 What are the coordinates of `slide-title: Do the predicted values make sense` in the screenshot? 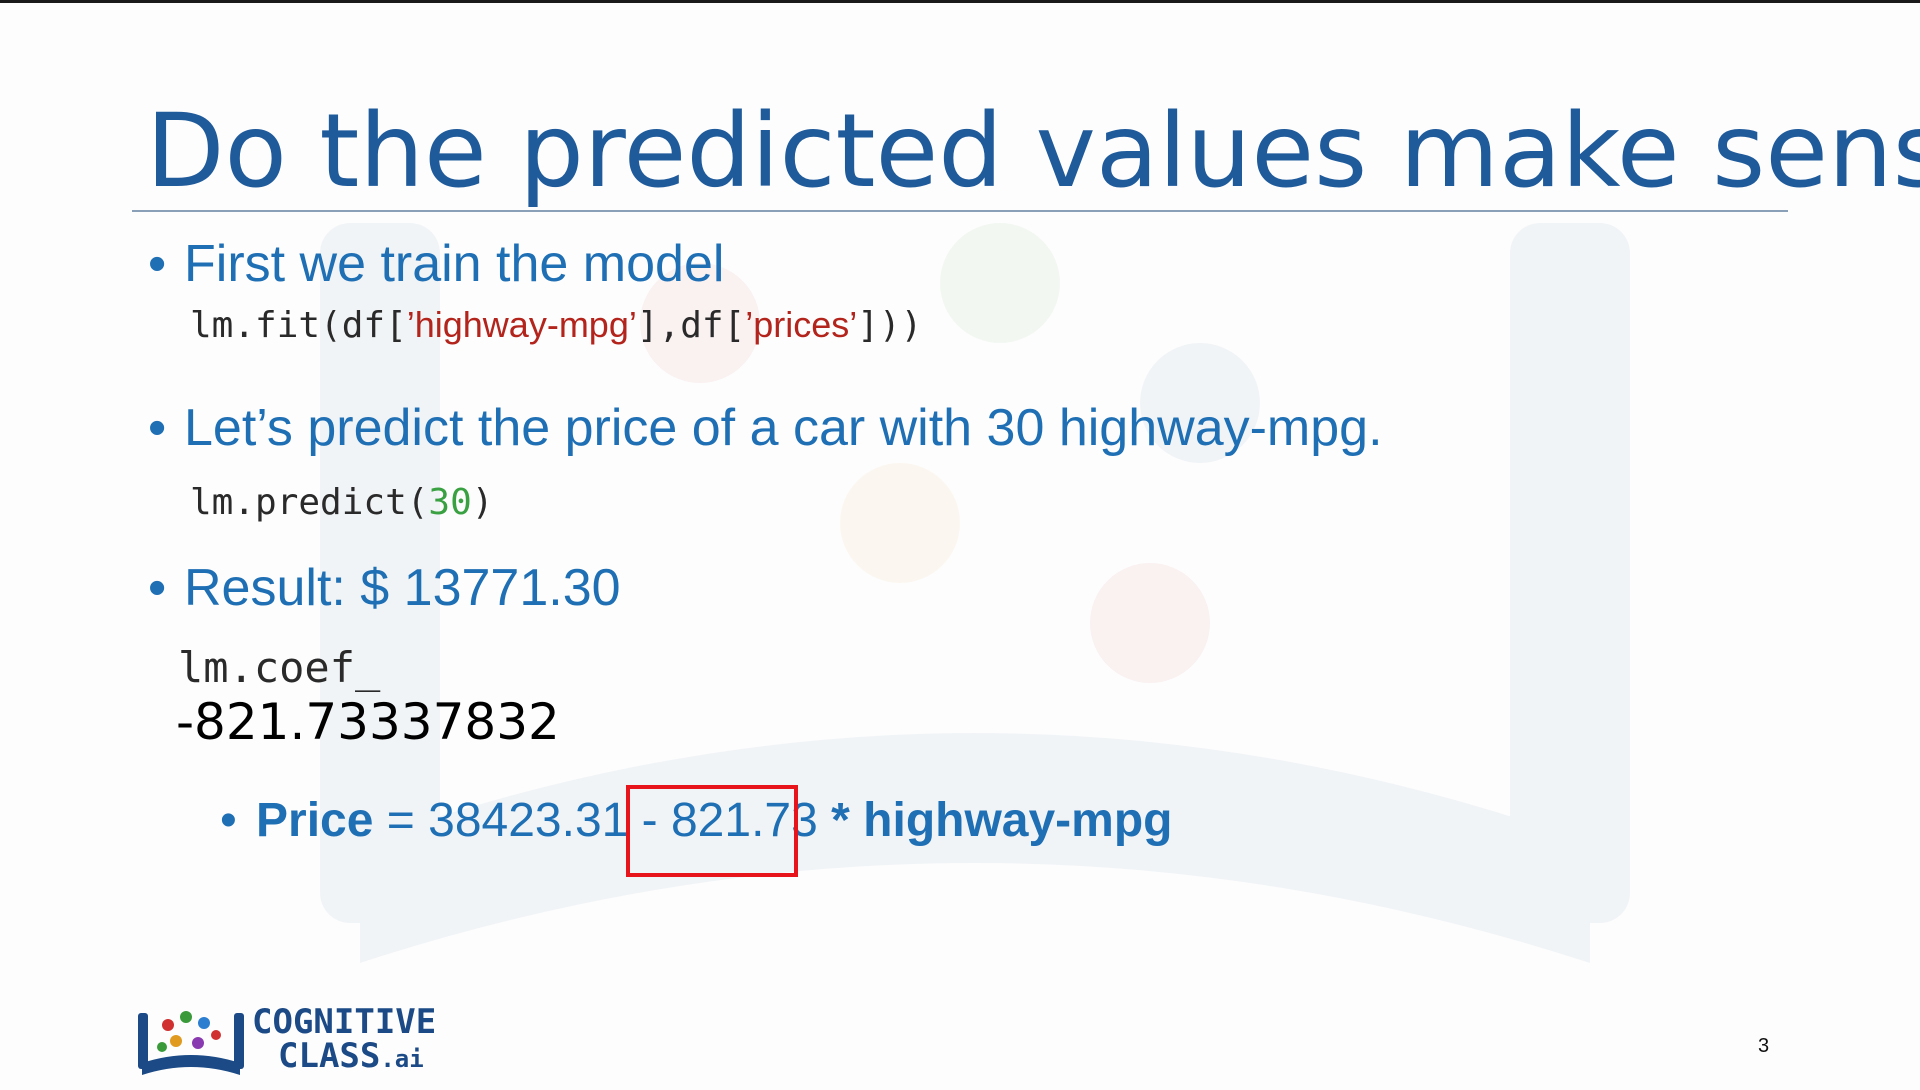 It's located at (1033, 151).